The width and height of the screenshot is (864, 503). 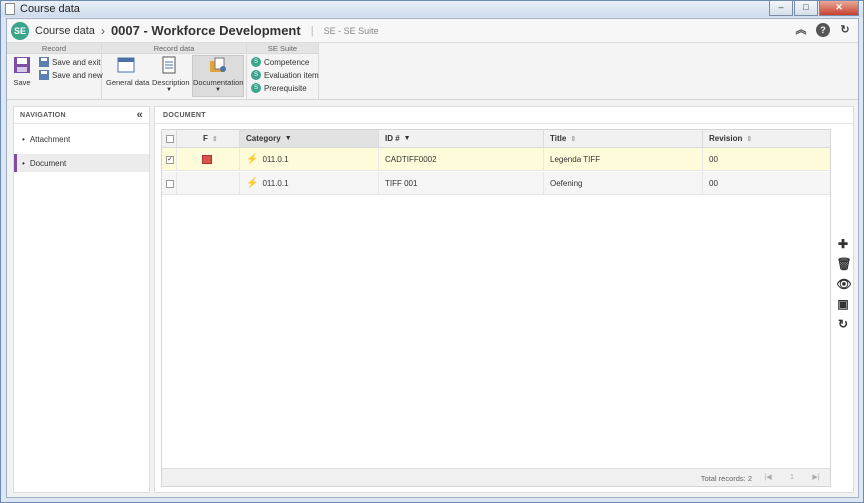 What do you see at coordinates (461, 138) in the screenshot?
I see `column-header-id: ID # ▼` at bounding box center [461, 138].